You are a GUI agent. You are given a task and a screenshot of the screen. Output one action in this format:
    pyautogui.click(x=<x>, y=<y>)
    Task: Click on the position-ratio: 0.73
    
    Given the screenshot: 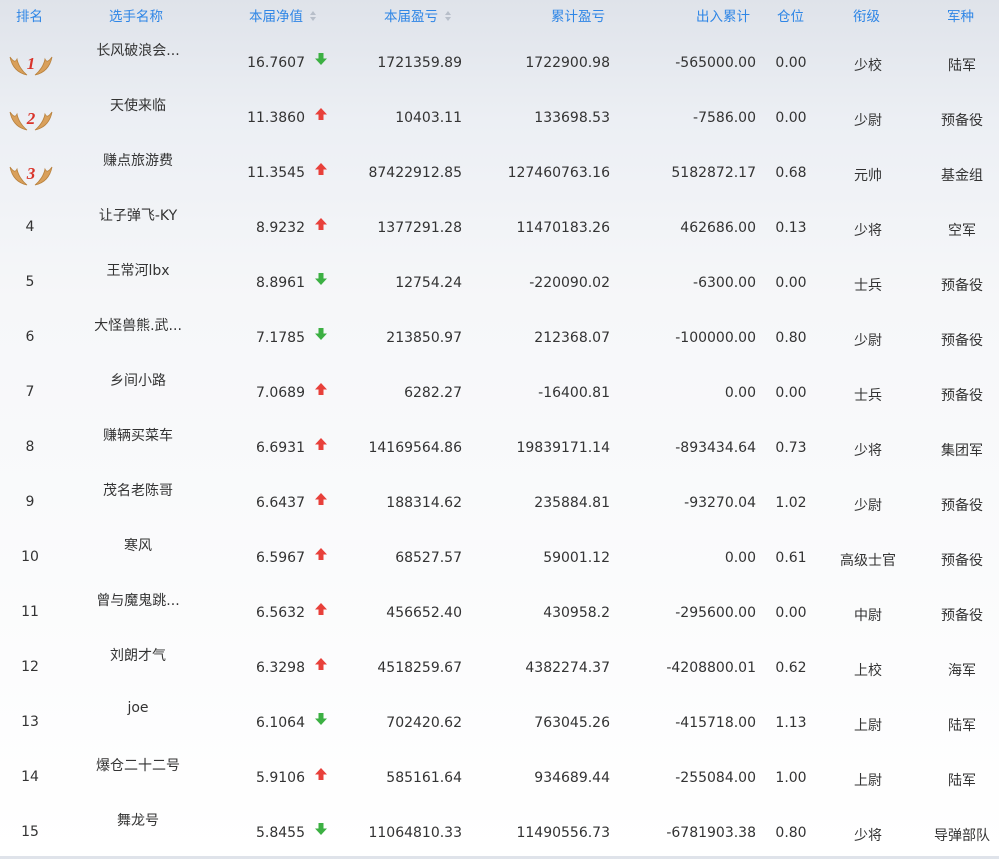 What is the action you would take?
    pyautogui.click(x=791, y=448)
    